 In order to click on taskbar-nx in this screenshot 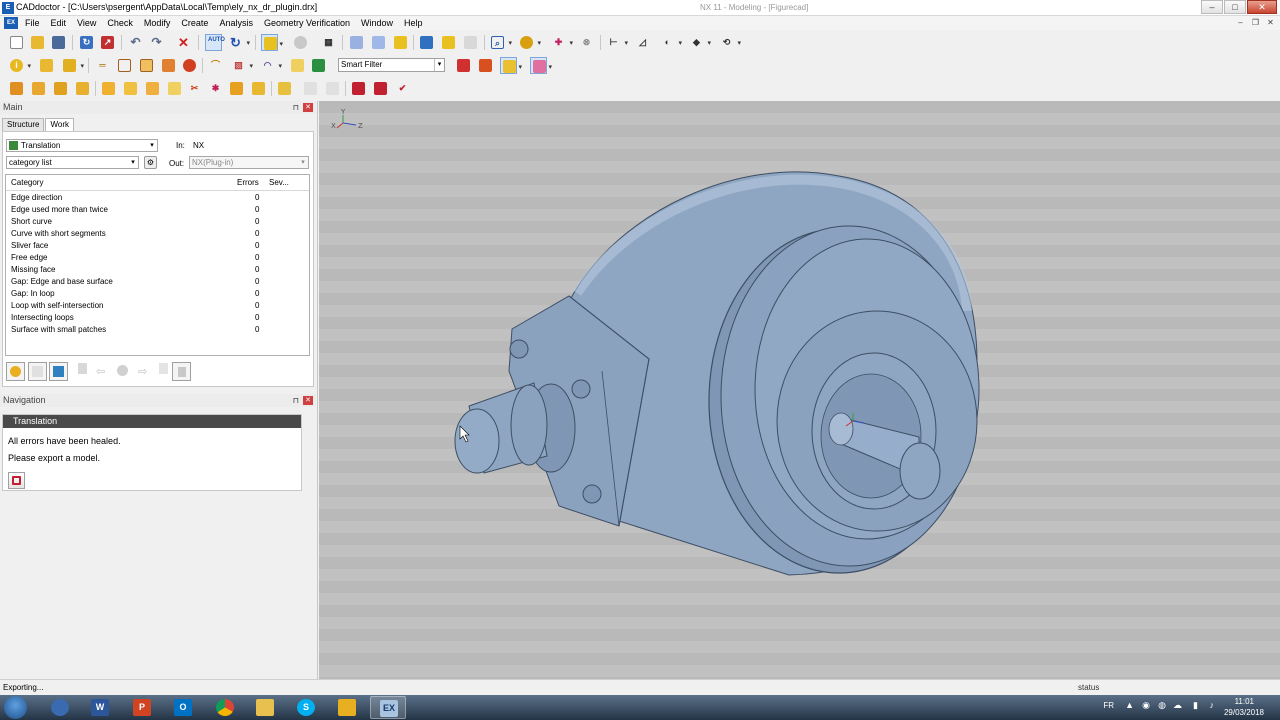, I will do `click(347, 707)`.